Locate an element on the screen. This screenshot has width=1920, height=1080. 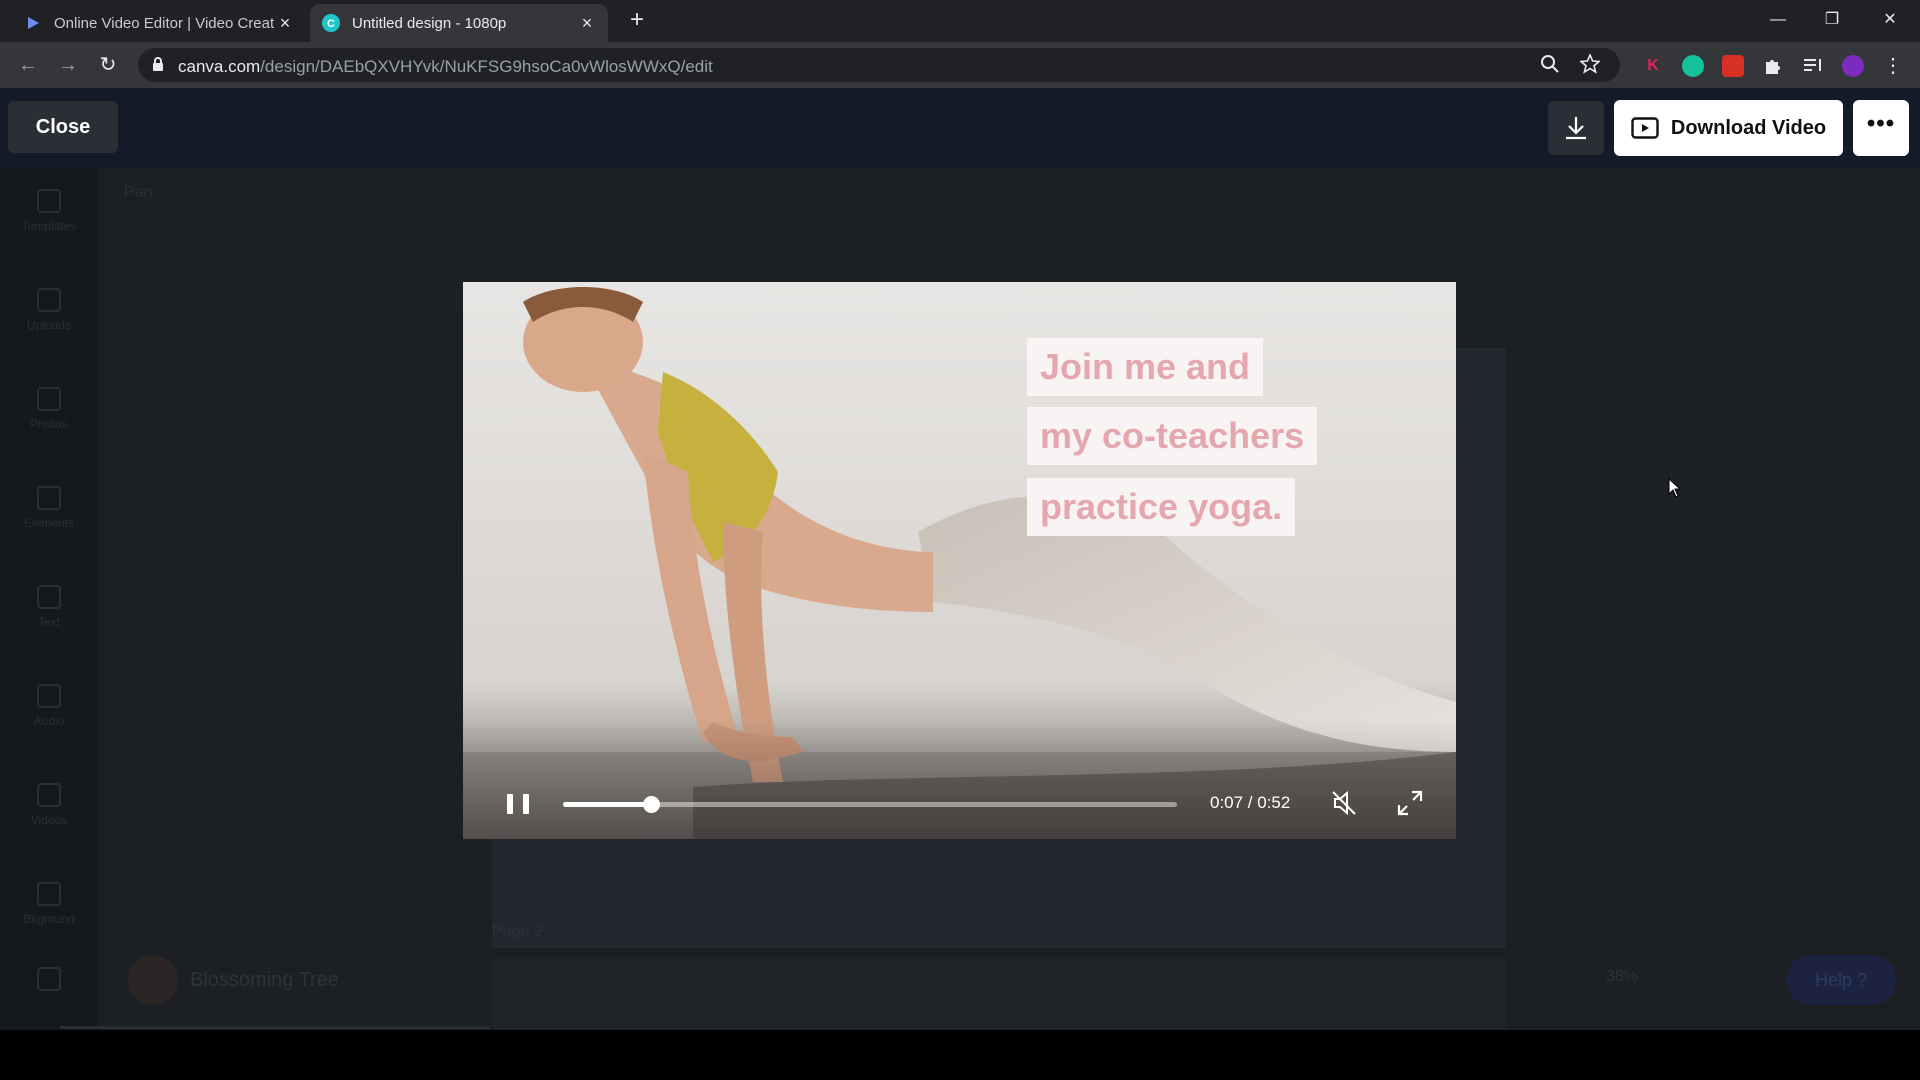
progress-bar is located at coordinates (870, 804).